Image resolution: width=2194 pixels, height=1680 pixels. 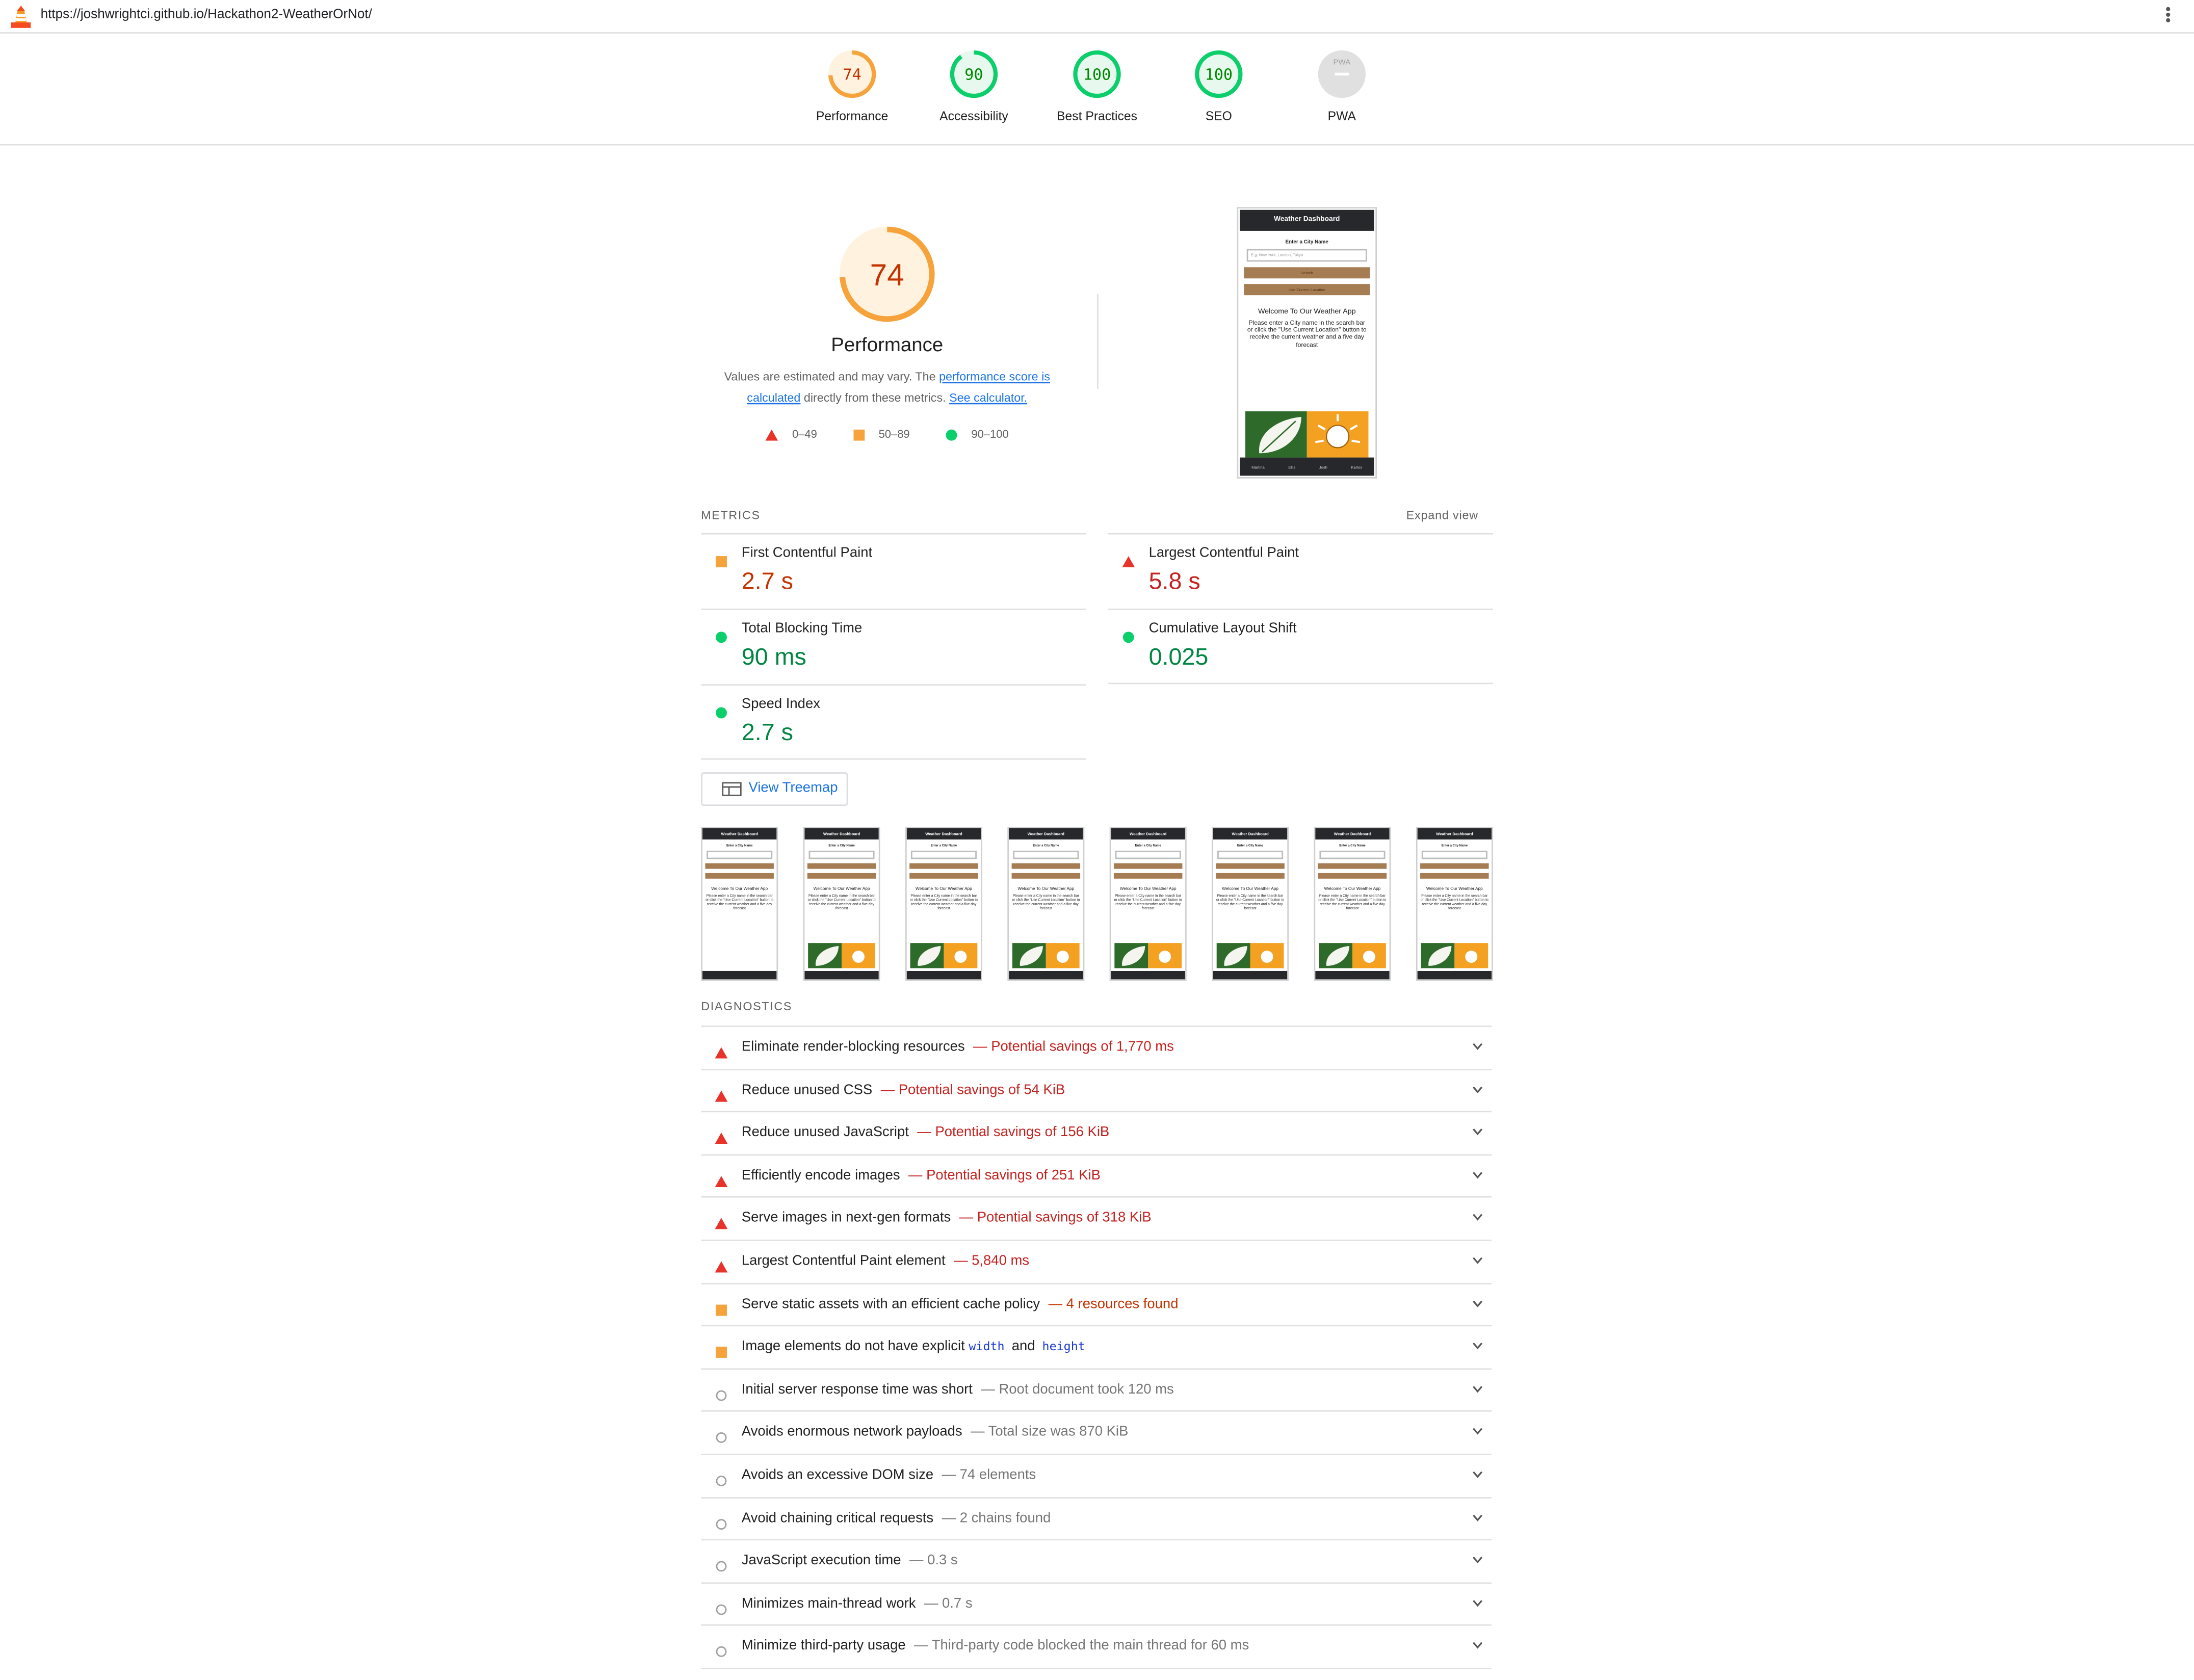 I want to click on more-options-icon, so click(x=2167, y=15).